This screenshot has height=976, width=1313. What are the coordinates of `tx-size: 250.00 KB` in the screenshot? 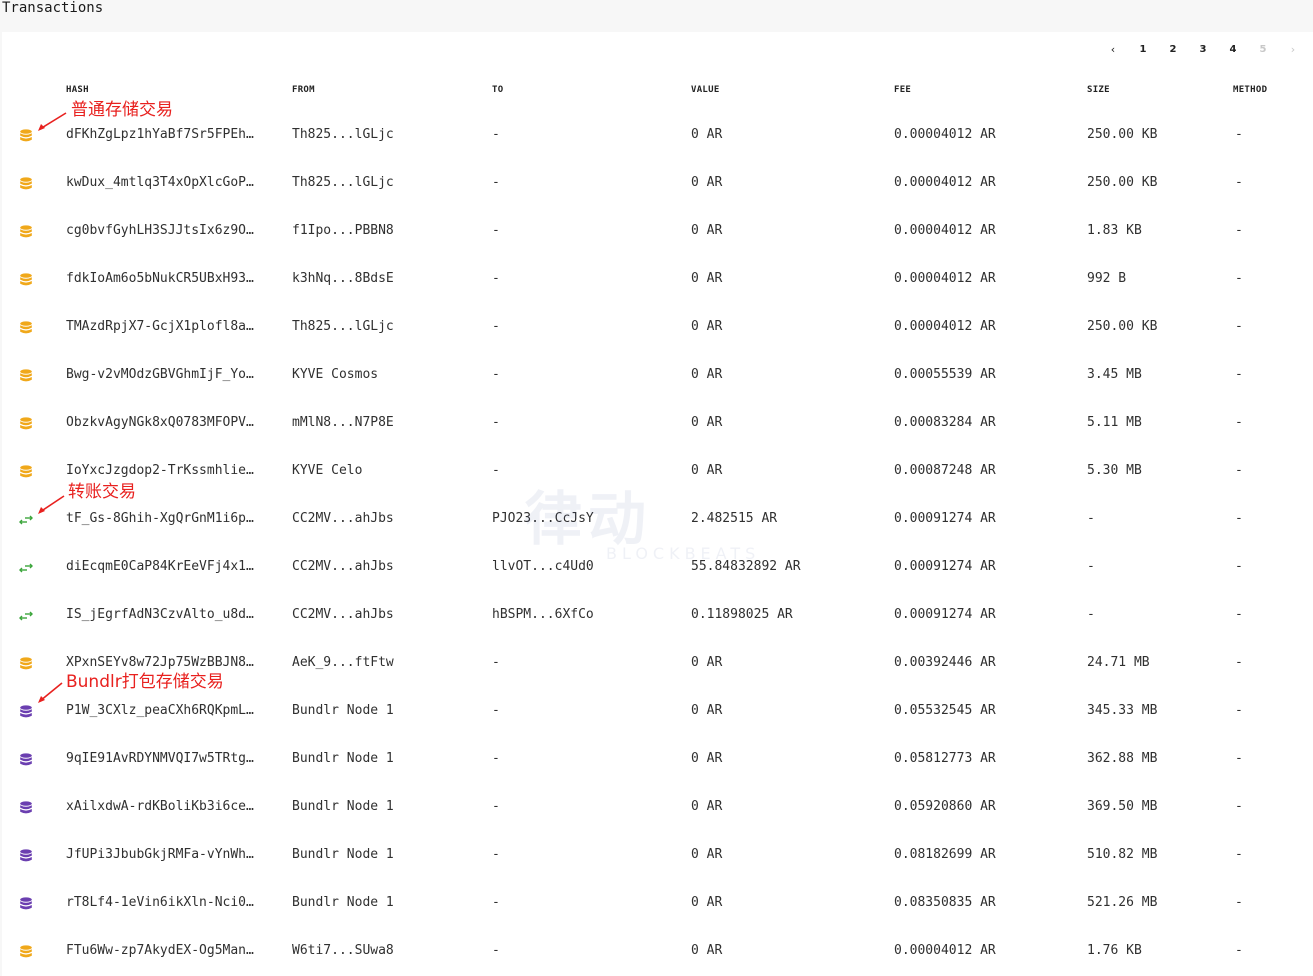 It's located at (1122, 326).